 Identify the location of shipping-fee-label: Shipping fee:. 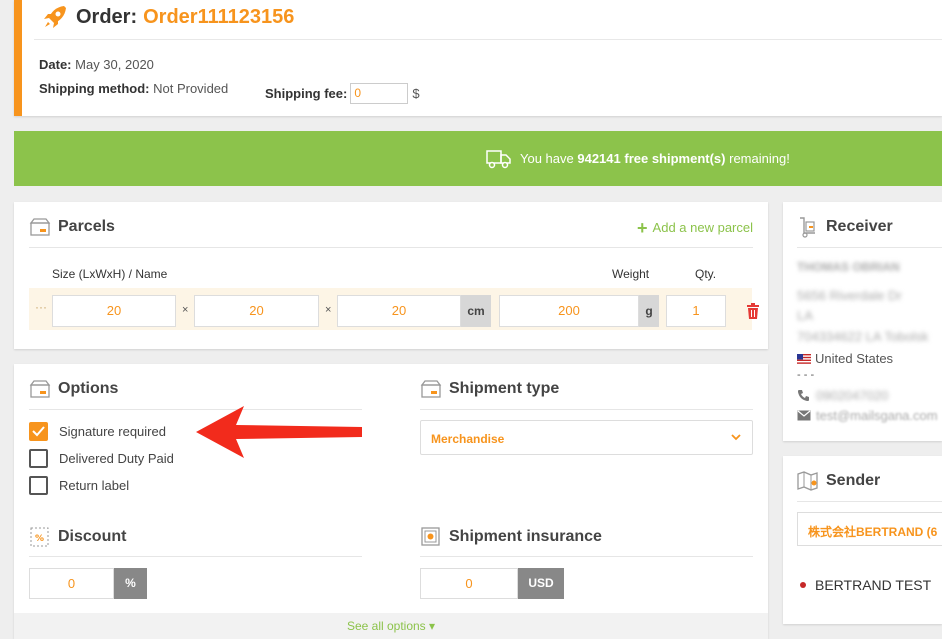
(306, 93).